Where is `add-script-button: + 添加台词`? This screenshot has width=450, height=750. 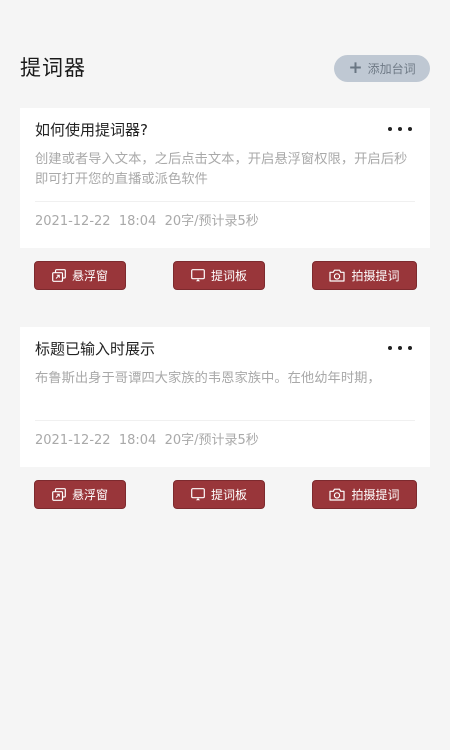 add-script-button: + 添加台词 is located at coordinates (382, 68).